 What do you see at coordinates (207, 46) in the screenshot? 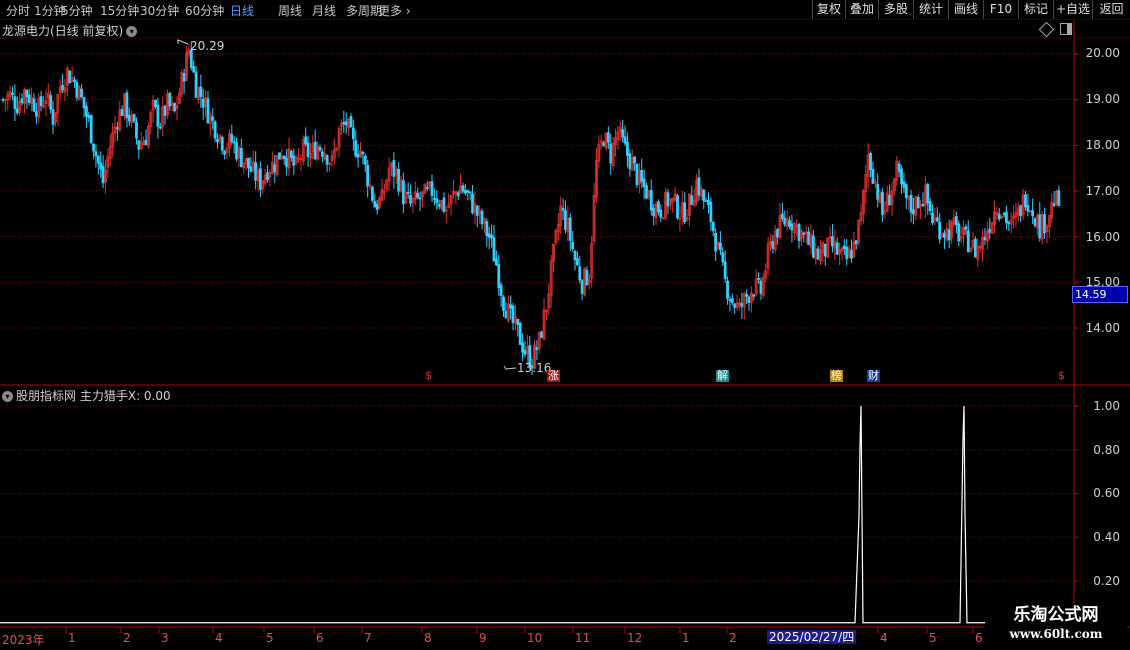
I see `high-price-label: 20.29` at bounding box center [207, 46].